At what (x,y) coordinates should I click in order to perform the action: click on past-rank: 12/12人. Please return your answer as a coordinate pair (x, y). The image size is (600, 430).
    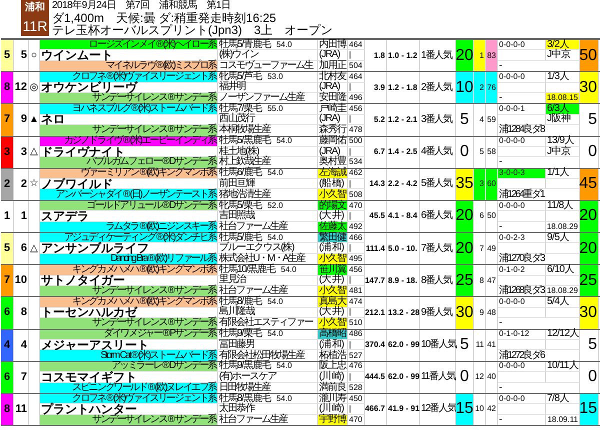
    Looking at the image, I should click on (563, 335).